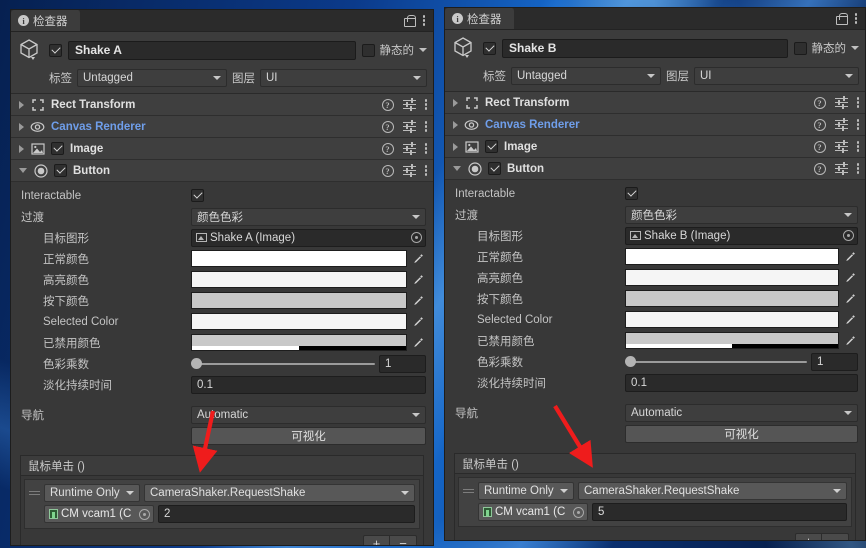 The height and width of the screenshot is (548, 866). Describe the element at coordinates (526, 491) in the screenshot. I see `runtime-mode-dropdown: Runtime Only` at that location.